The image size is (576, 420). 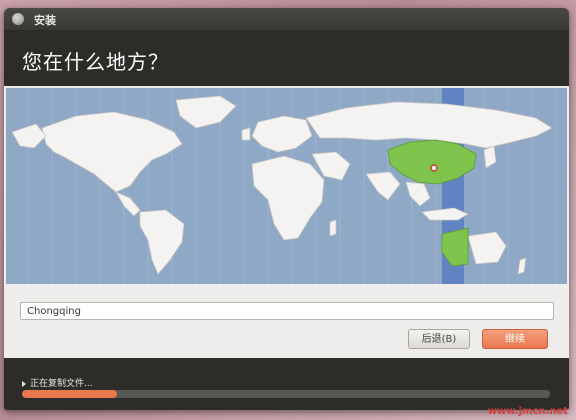 I want to click on continue-button: 继续, so click(x=515, y=339).